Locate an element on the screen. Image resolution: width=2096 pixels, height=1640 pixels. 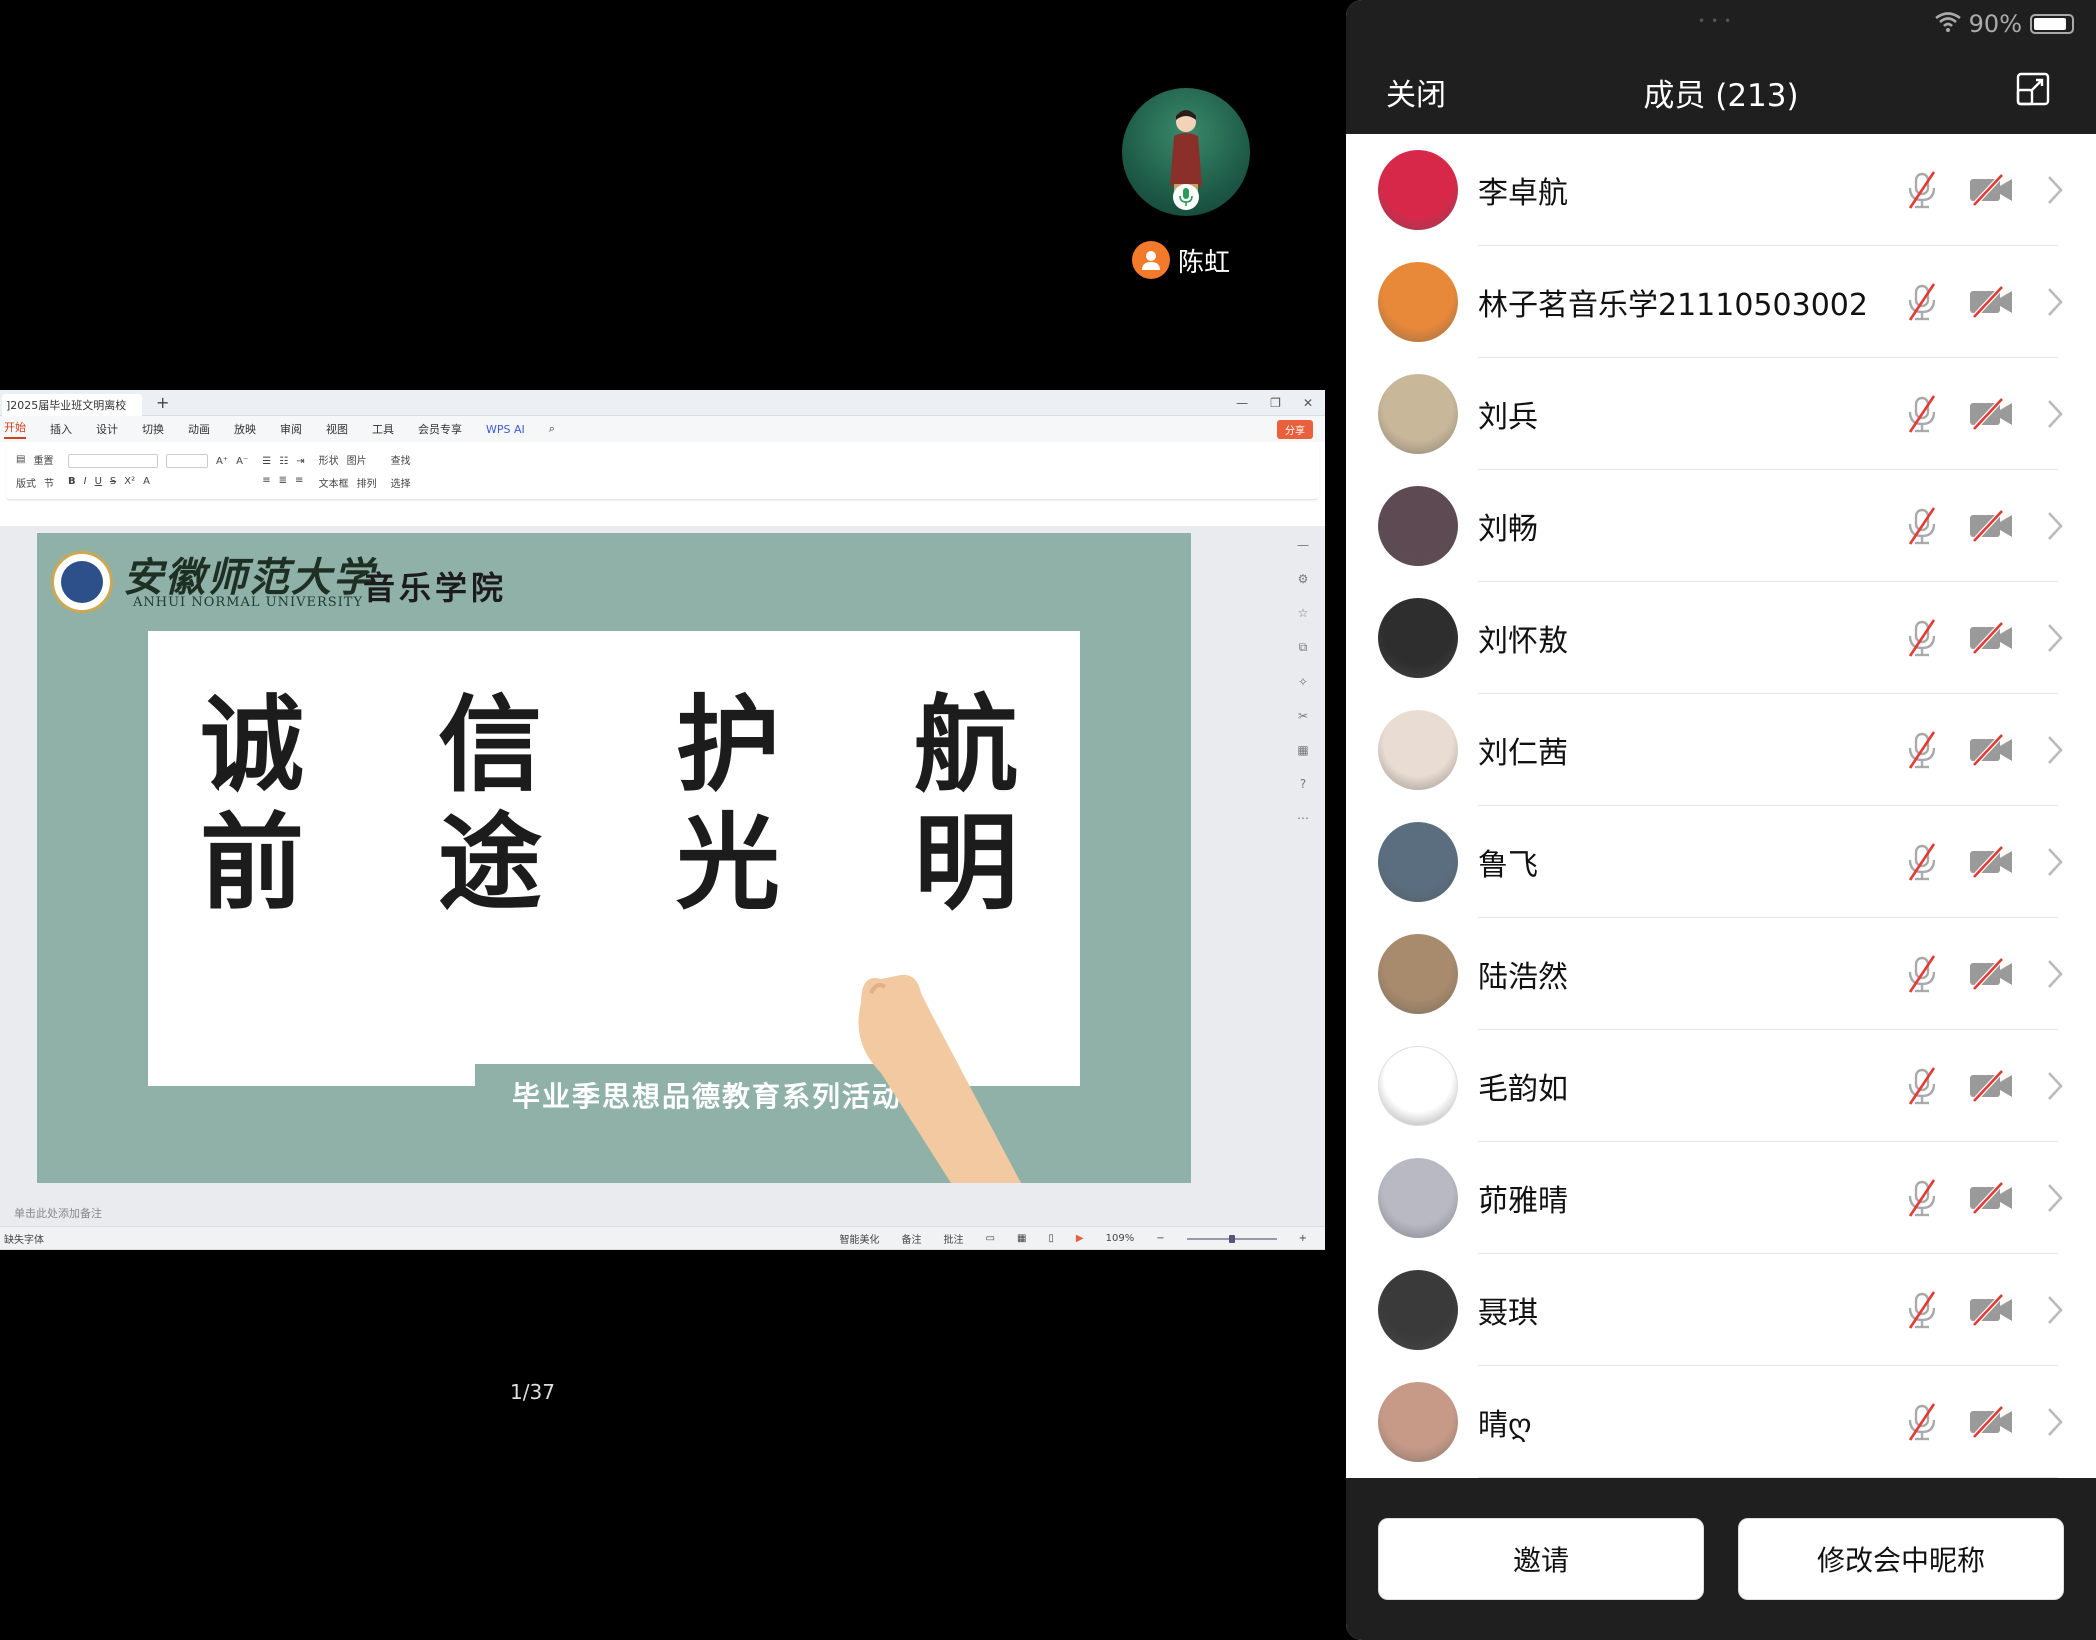
indent-icon: ⇥ is located at coordinates (300, 461).